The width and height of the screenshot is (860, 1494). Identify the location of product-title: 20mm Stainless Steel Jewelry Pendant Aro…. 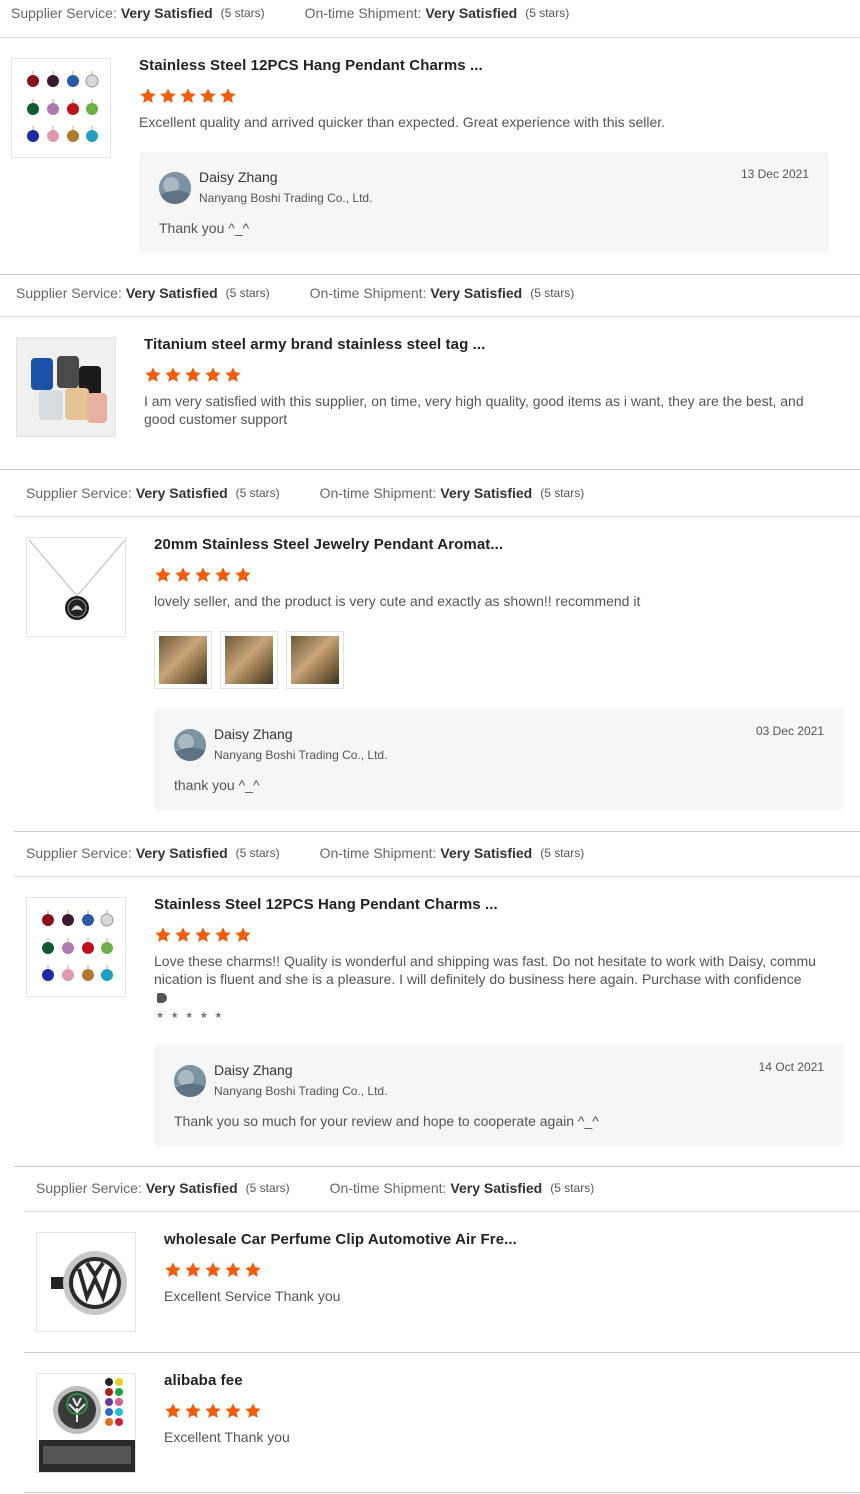
(328, 544).